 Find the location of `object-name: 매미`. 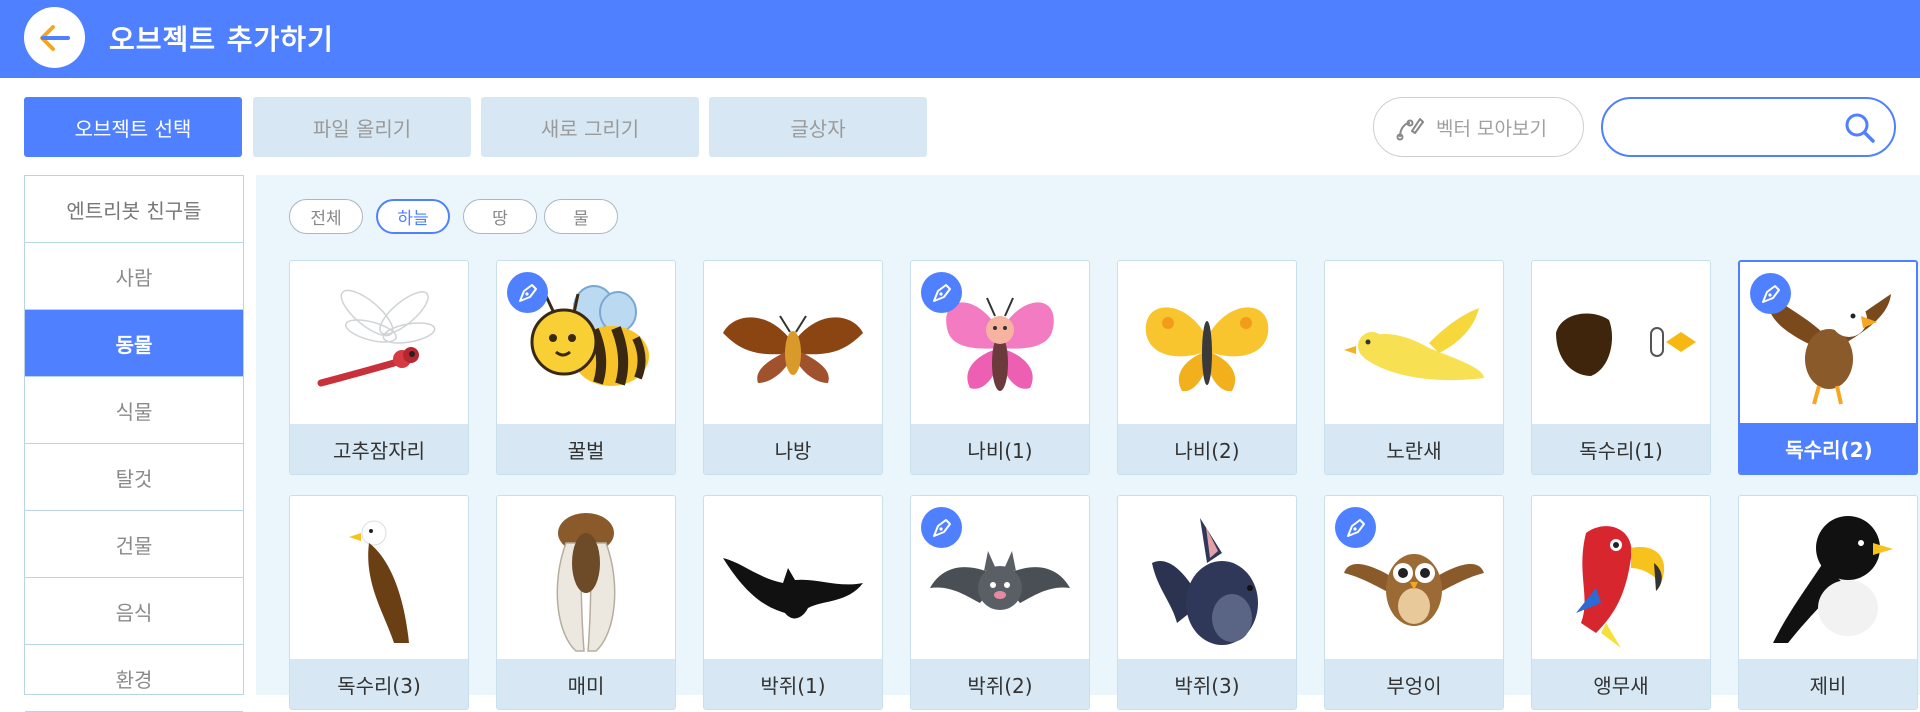

object-name: 매미 is located at coordinates (586, 684).